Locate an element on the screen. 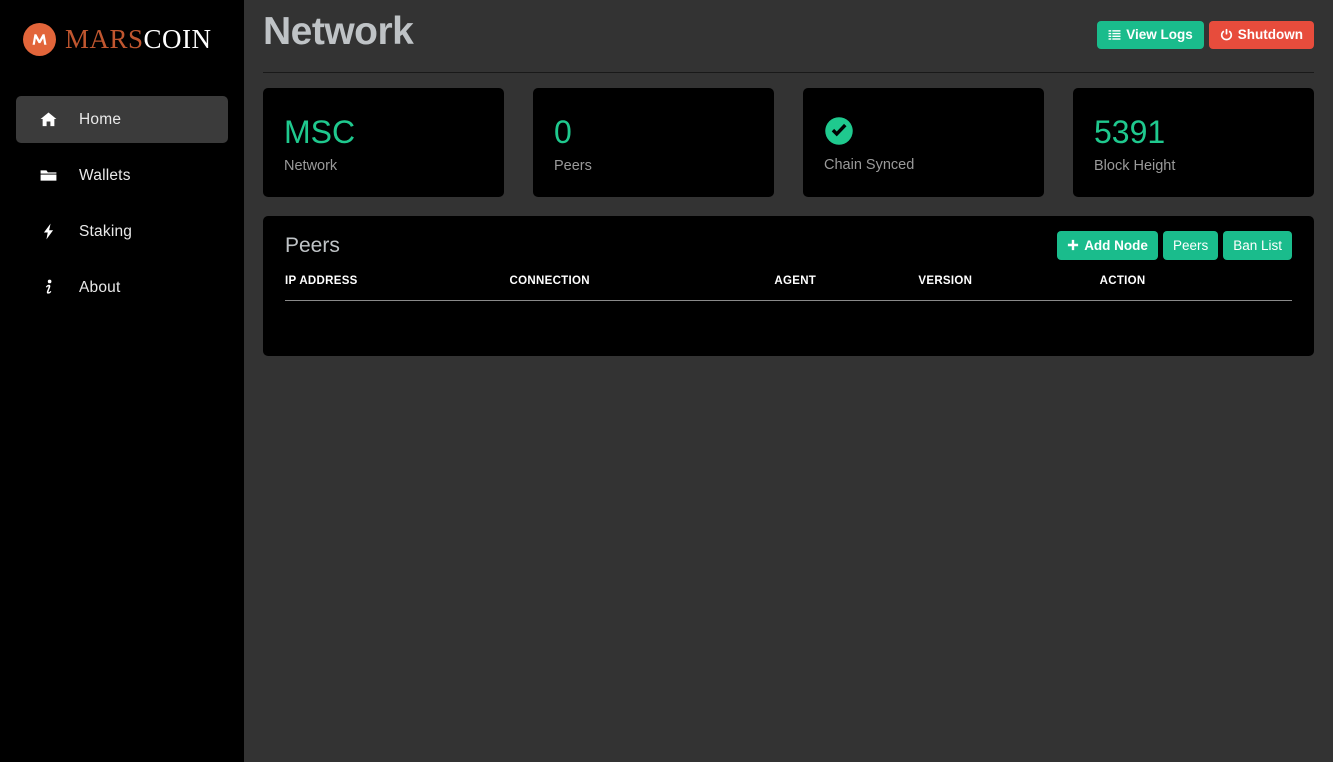 This screenshot has height=762, width=1333. sidebar-nav: Home Wallets Staking About is located at coordinates (122, 203).